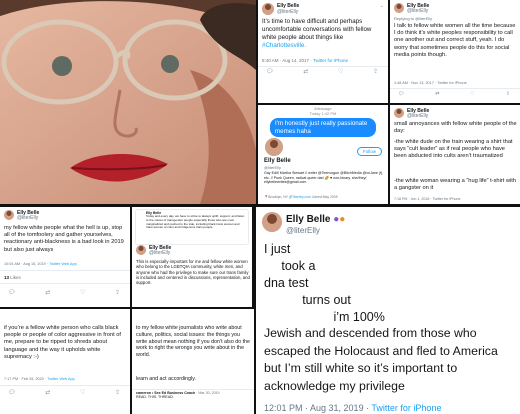  I want to click on tweet-text-closing: learn and act accordingly., so click(166, 379).